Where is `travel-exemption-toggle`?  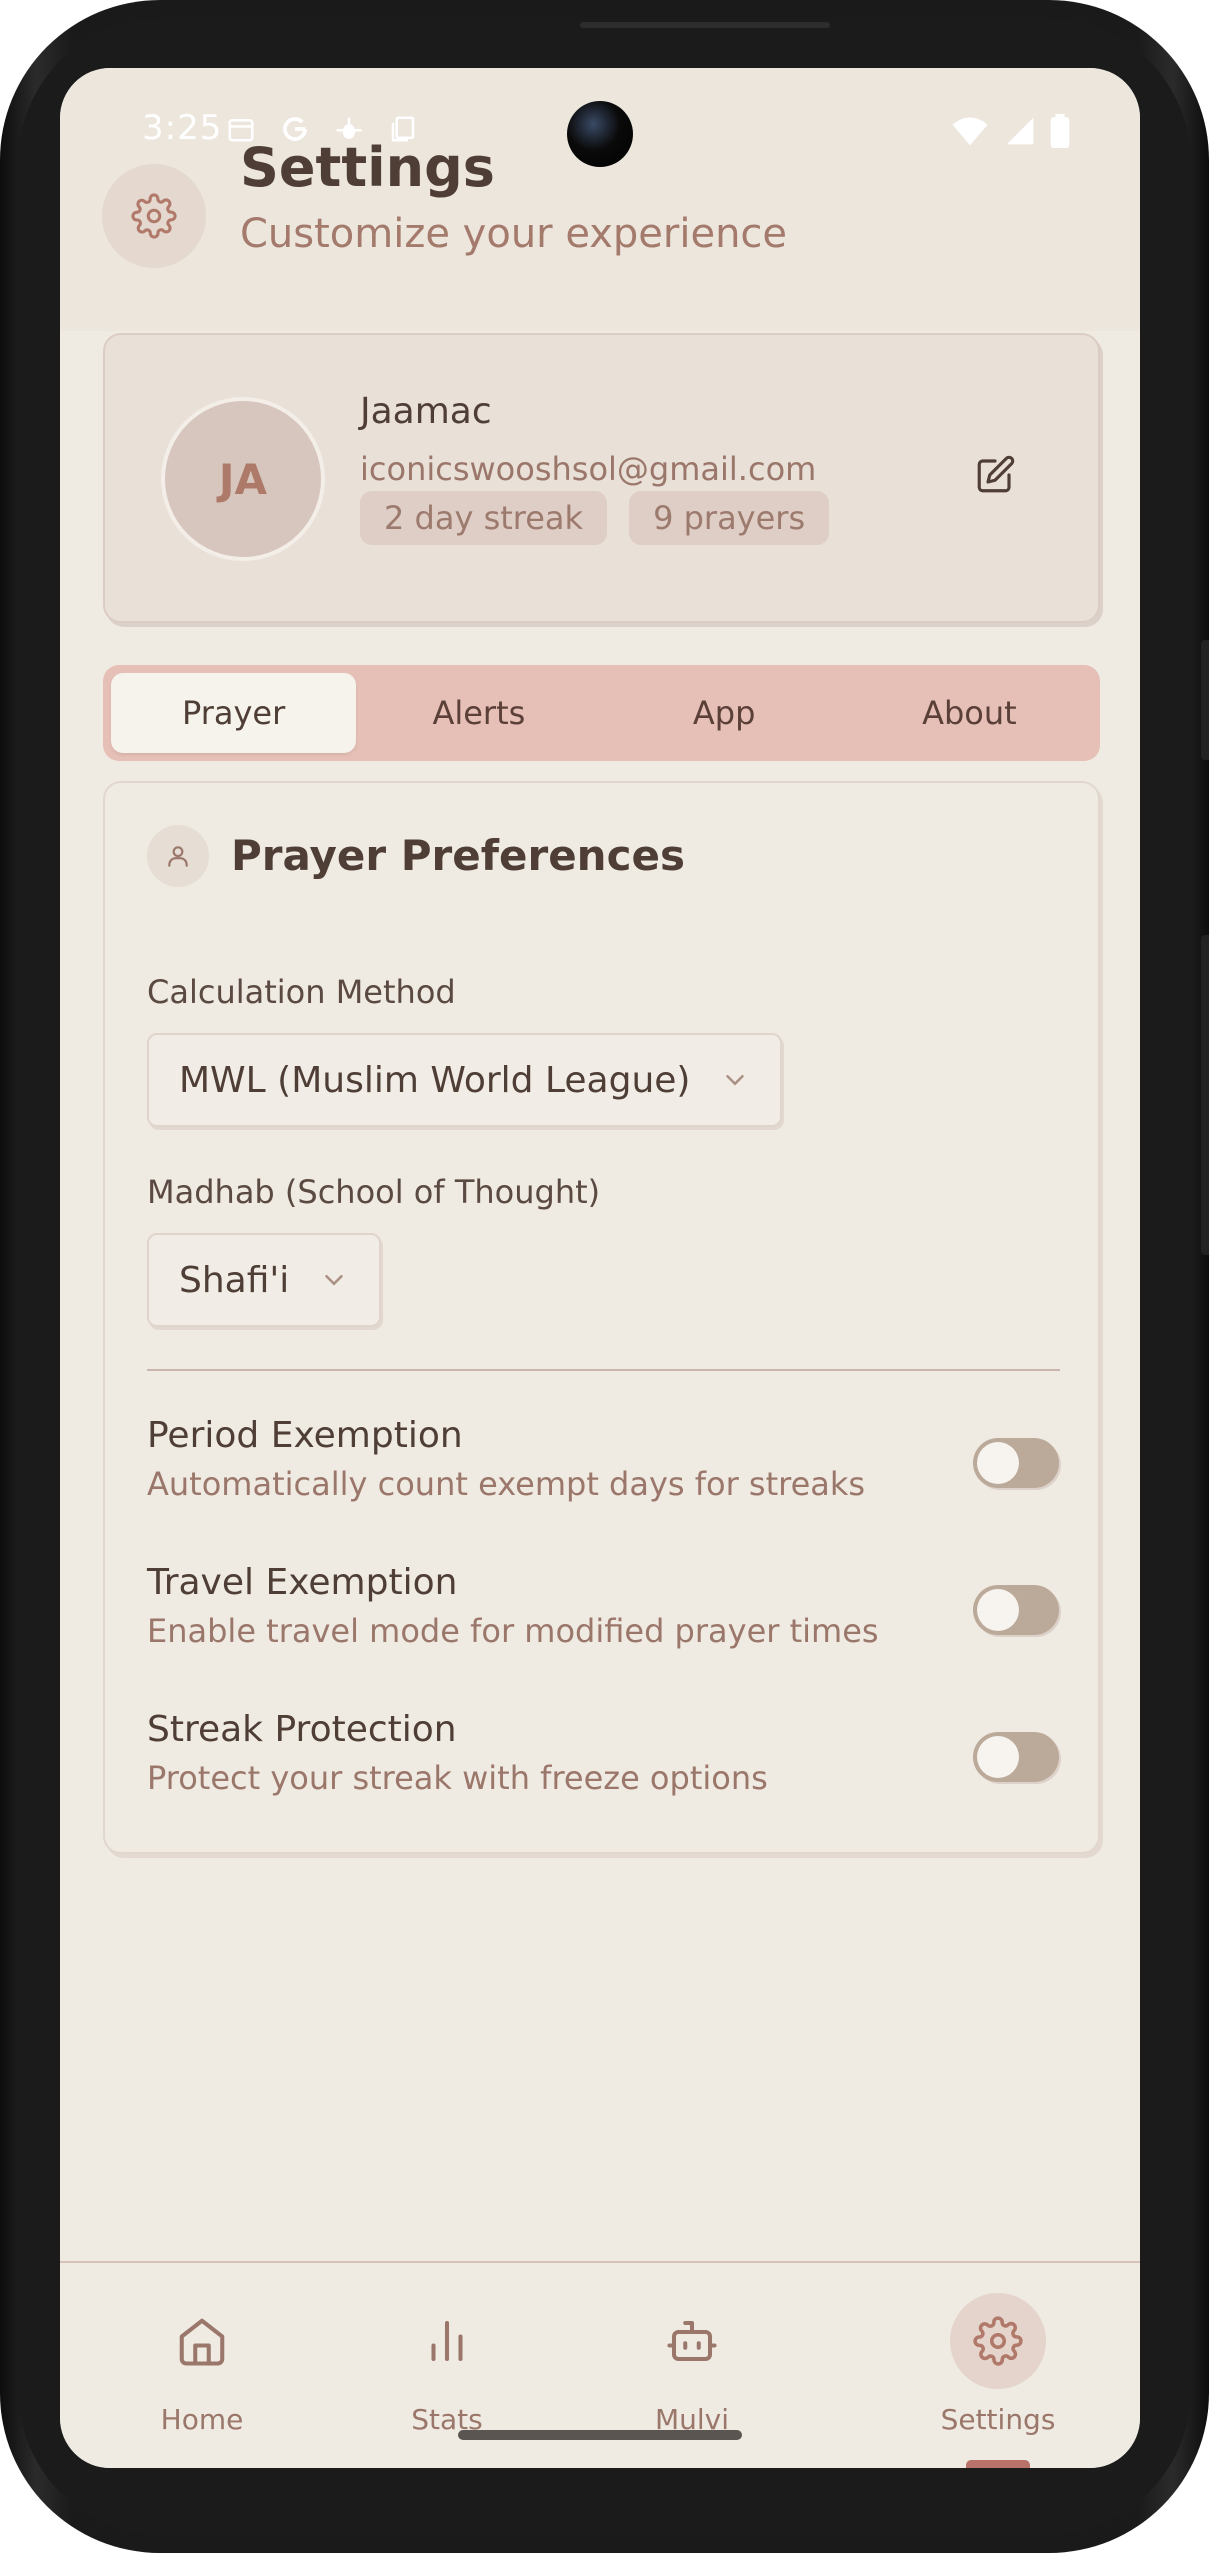
travel-exemption-toggle is located at coordinates (1016, 1610).